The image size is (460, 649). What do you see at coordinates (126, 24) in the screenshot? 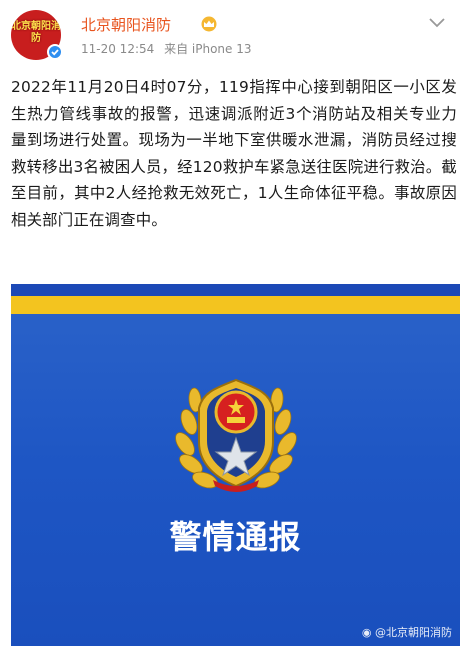
I see `username: 北京朝阳消防` at bounding box center [126, 24].